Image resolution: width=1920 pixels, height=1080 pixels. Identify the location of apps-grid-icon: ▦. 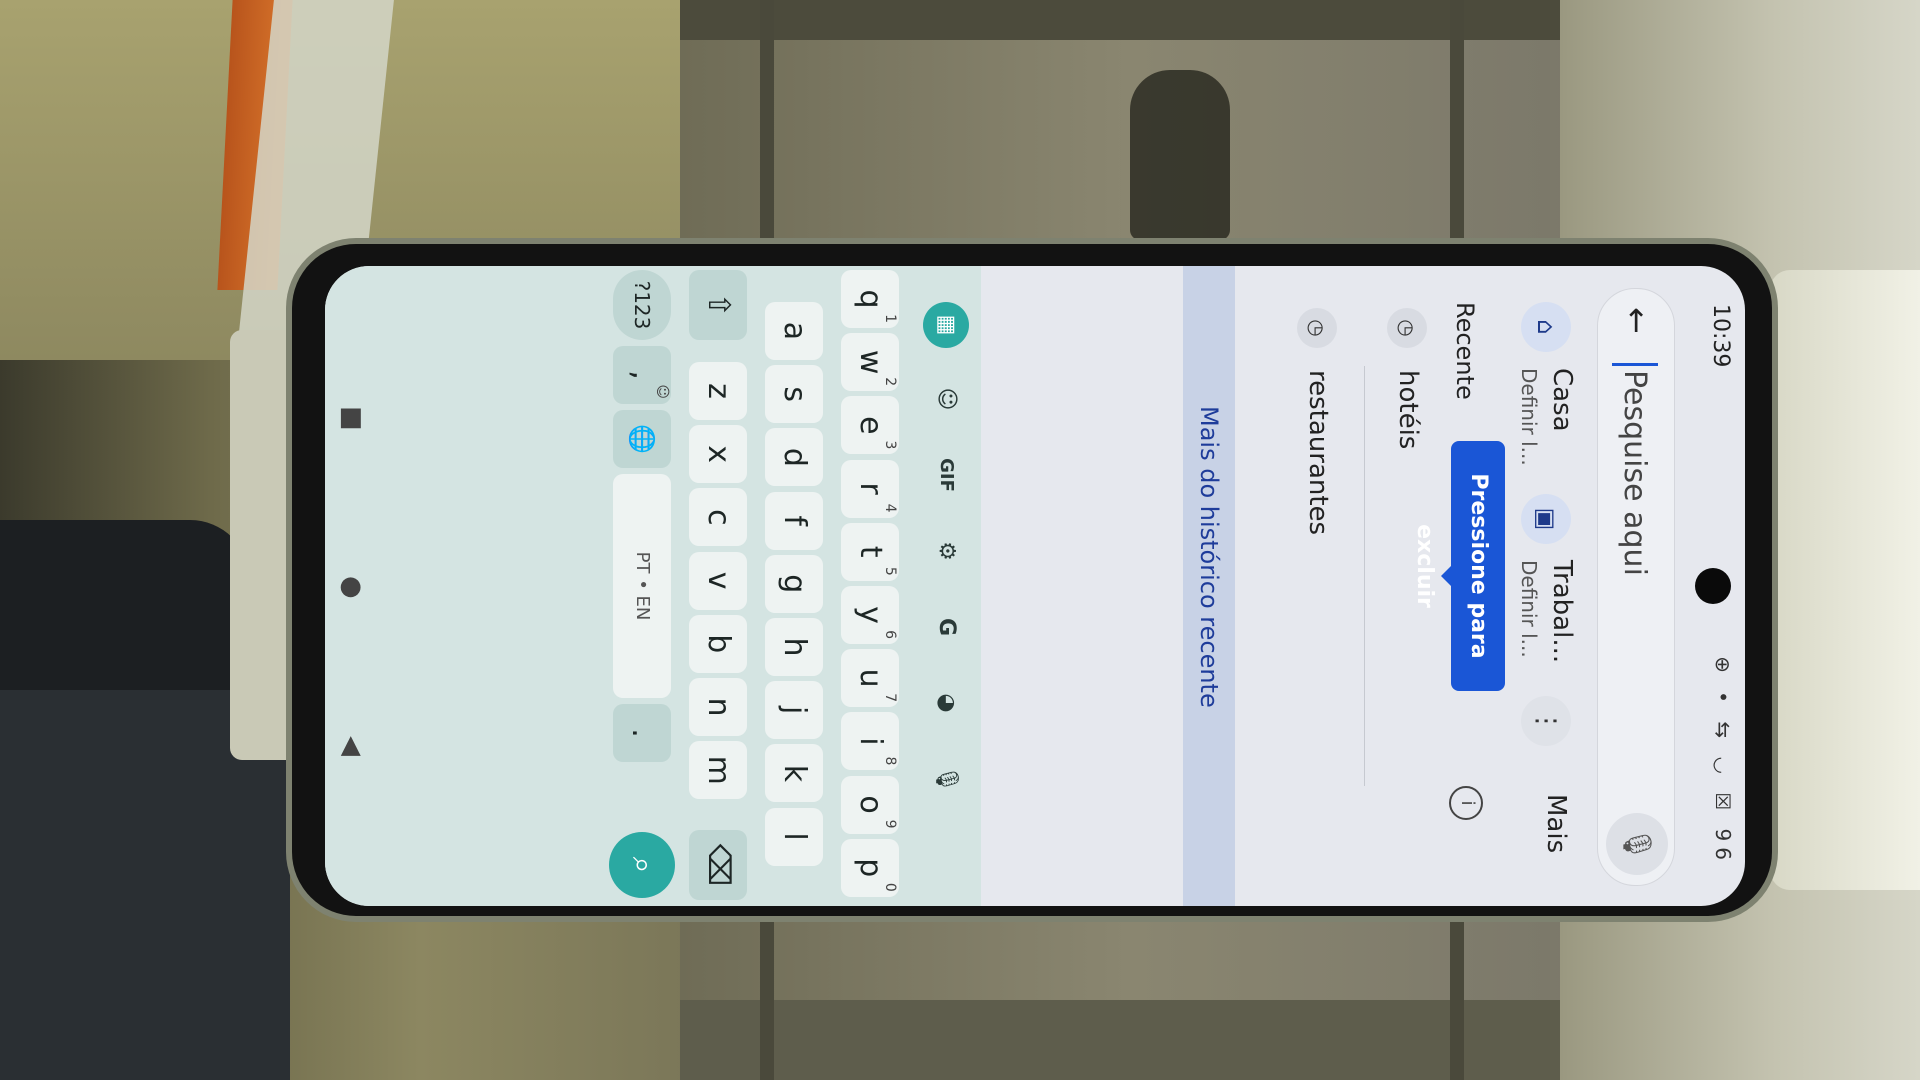
(946, 325).